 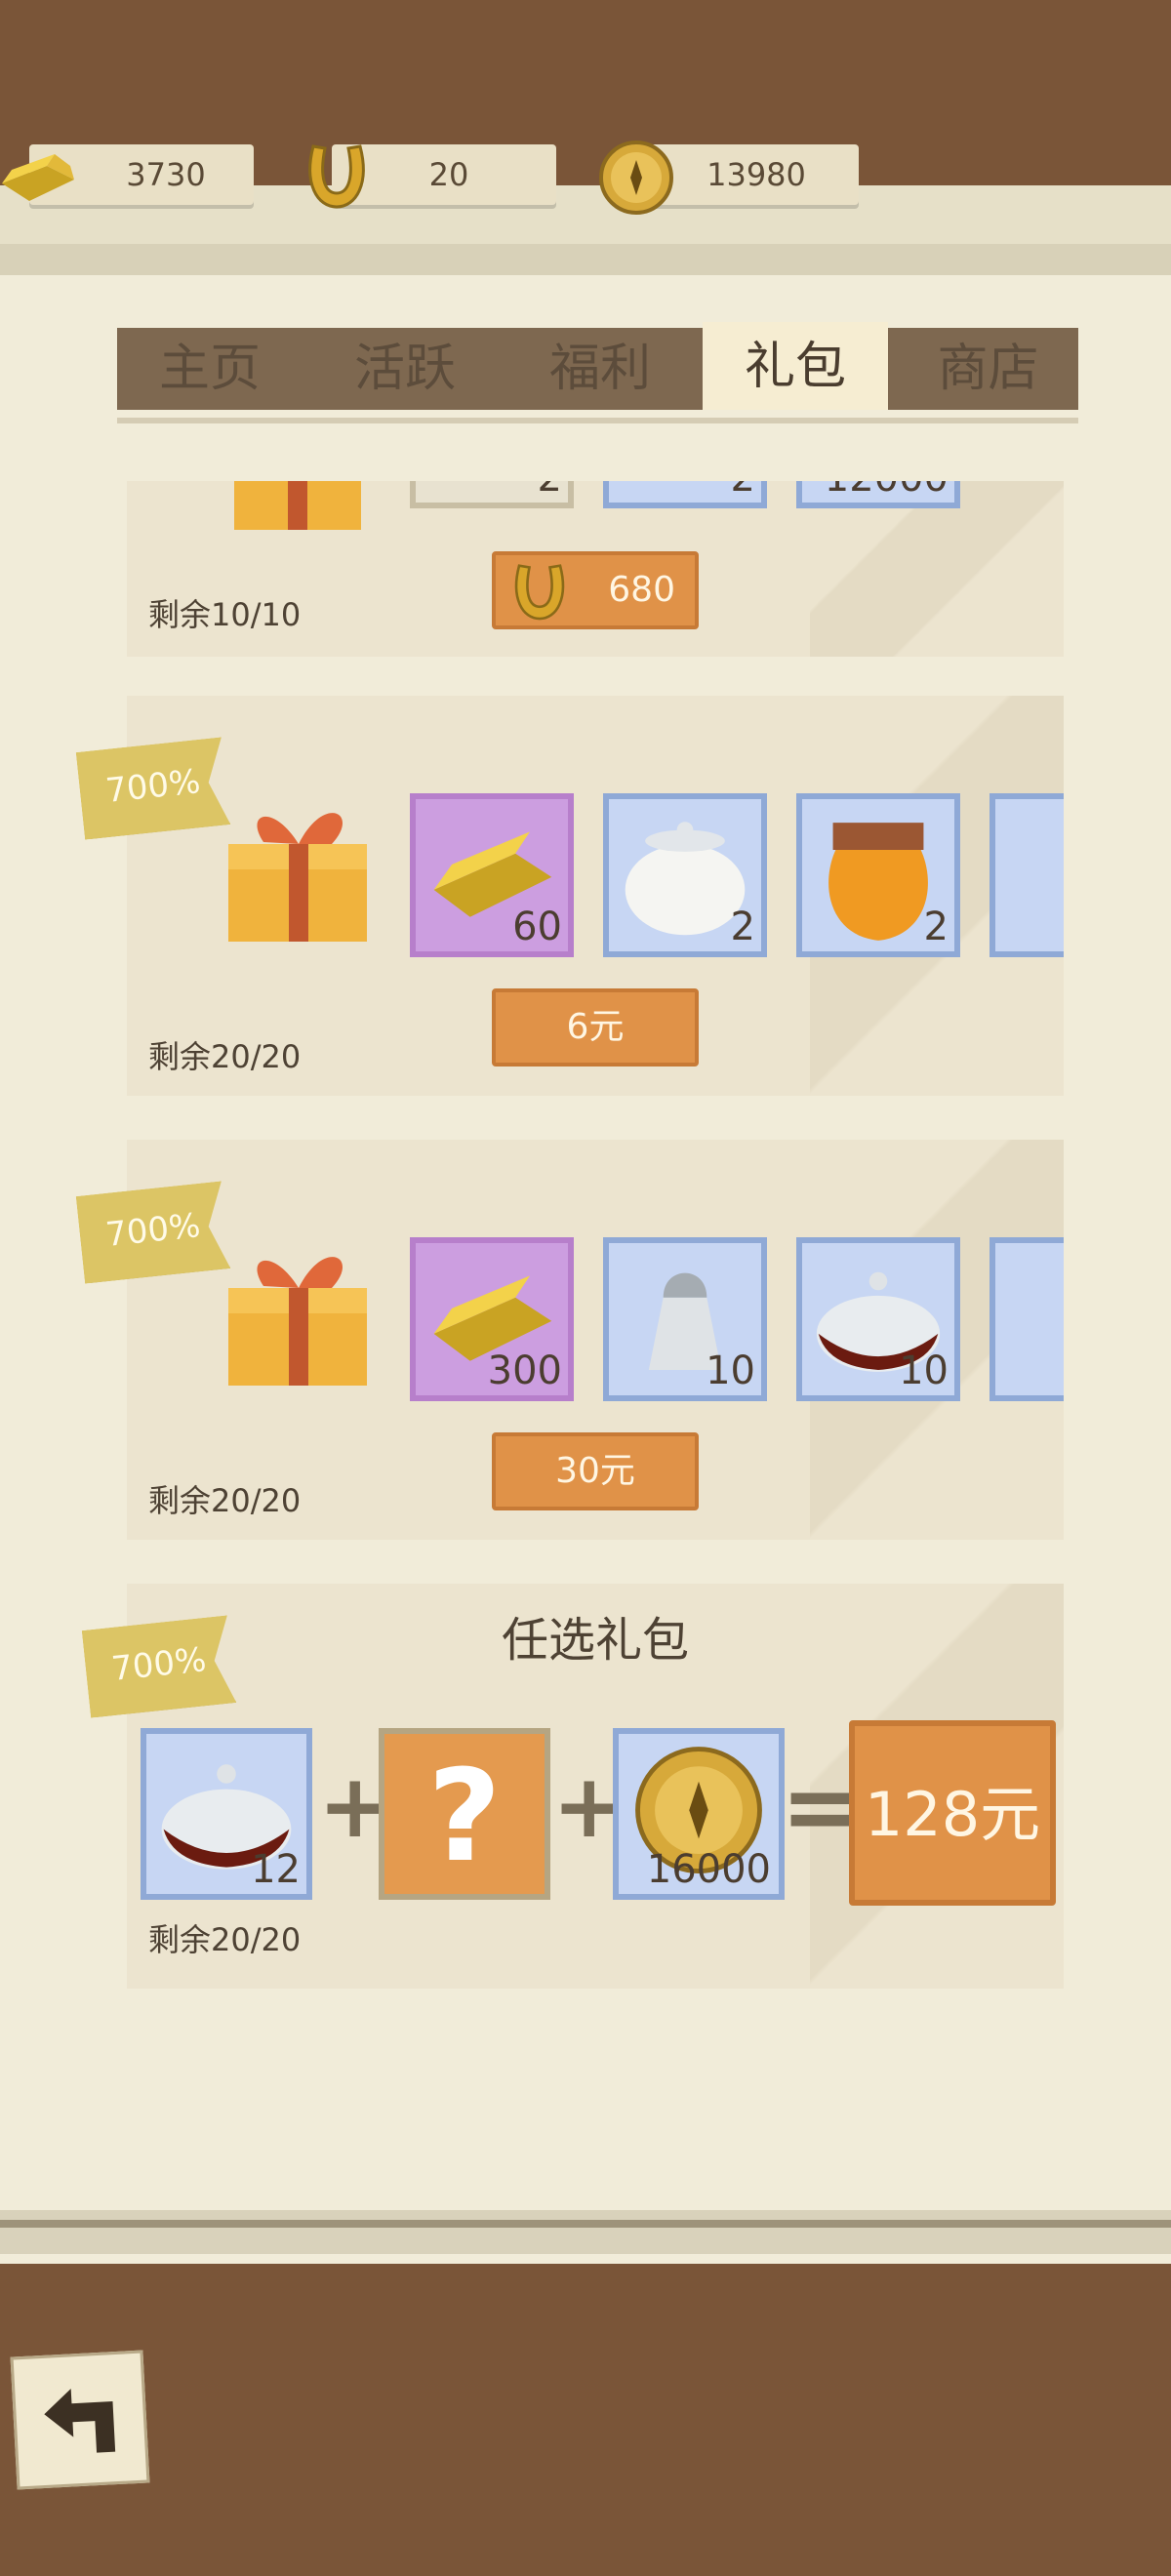 I want to click on back-button, so click(x=80, y=2420).